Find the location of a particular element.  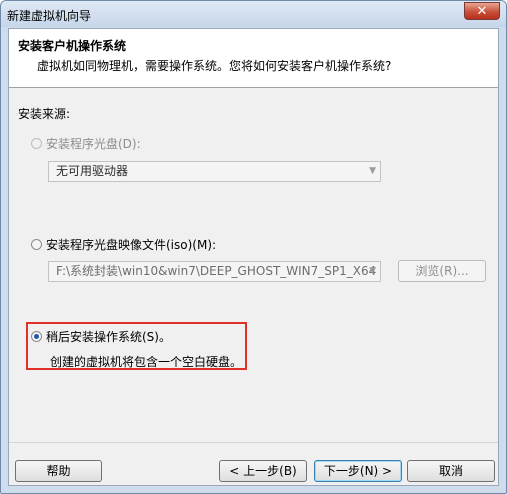

install-later-label: 稍后安装操作系统(S)。 is located at coordinates (108, 336).